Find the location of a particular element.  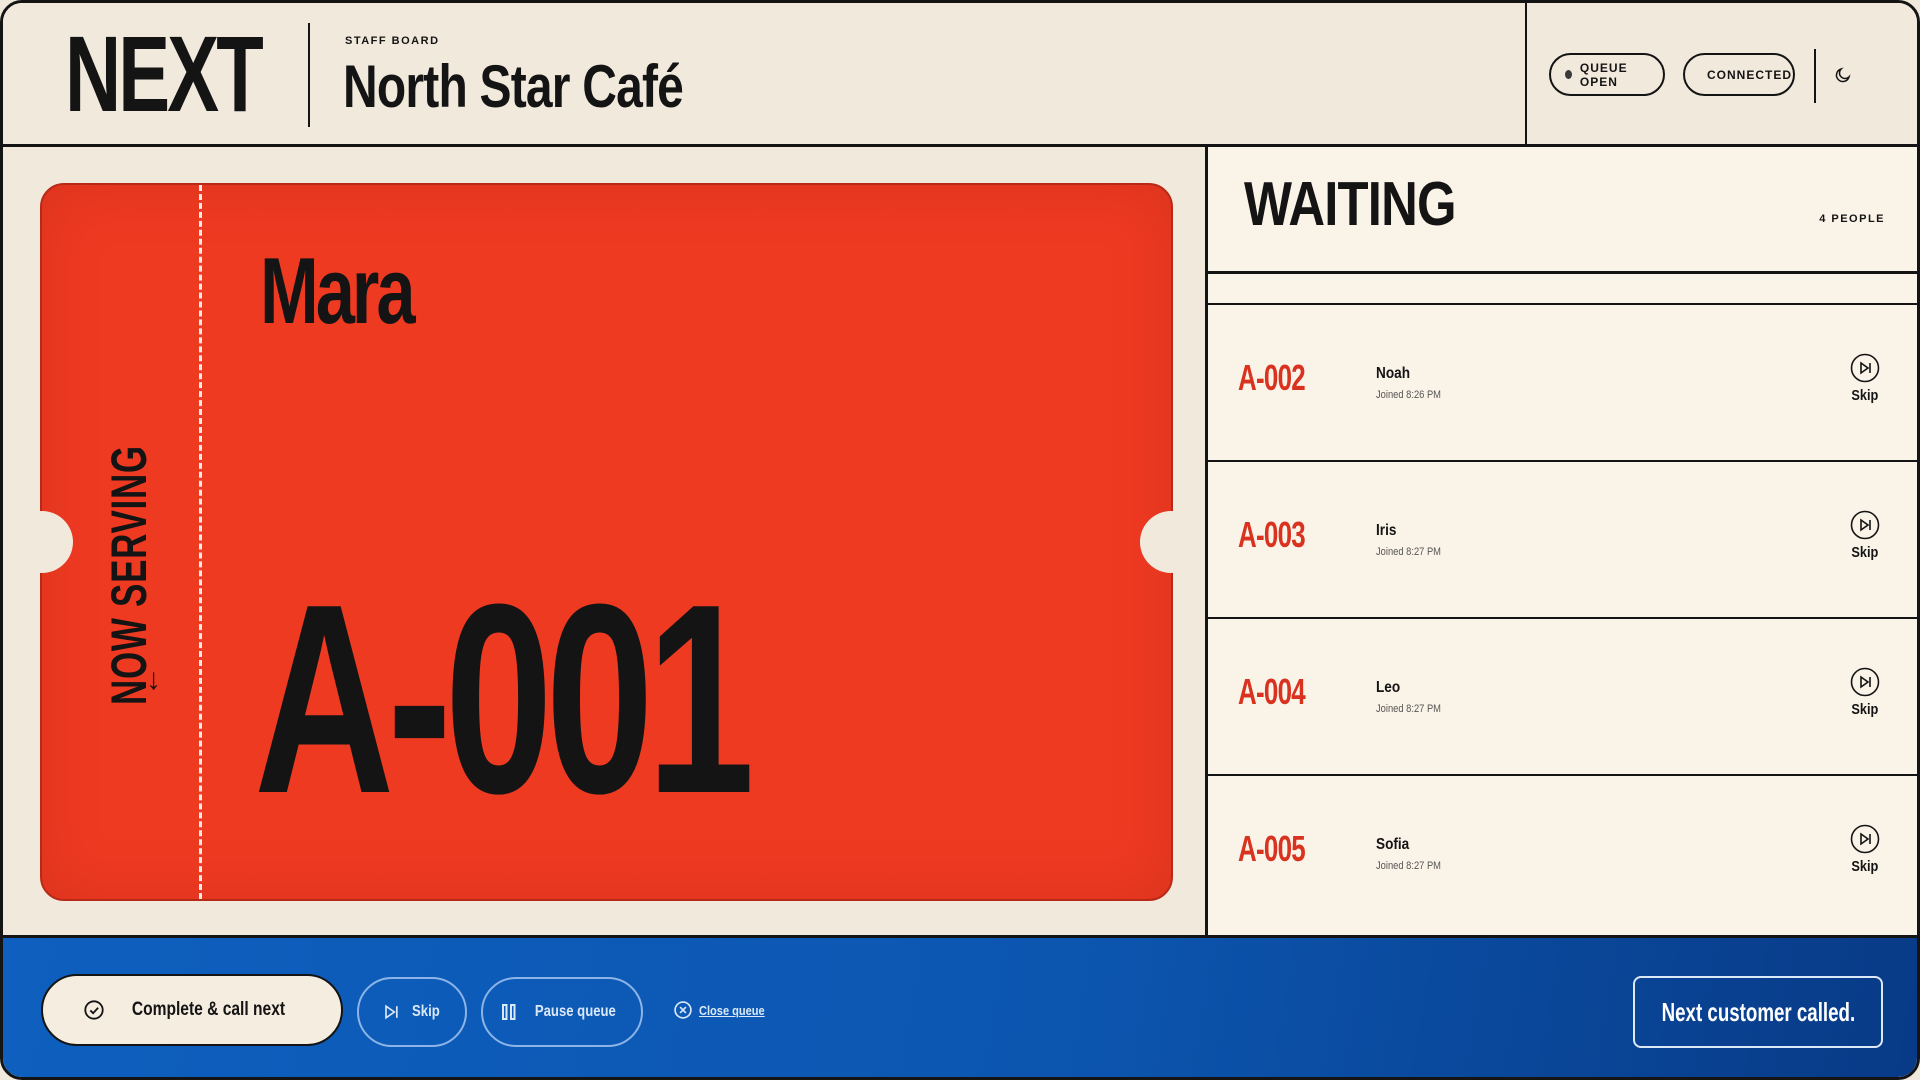

ticket-perforation is located at coordinates (200, 542).